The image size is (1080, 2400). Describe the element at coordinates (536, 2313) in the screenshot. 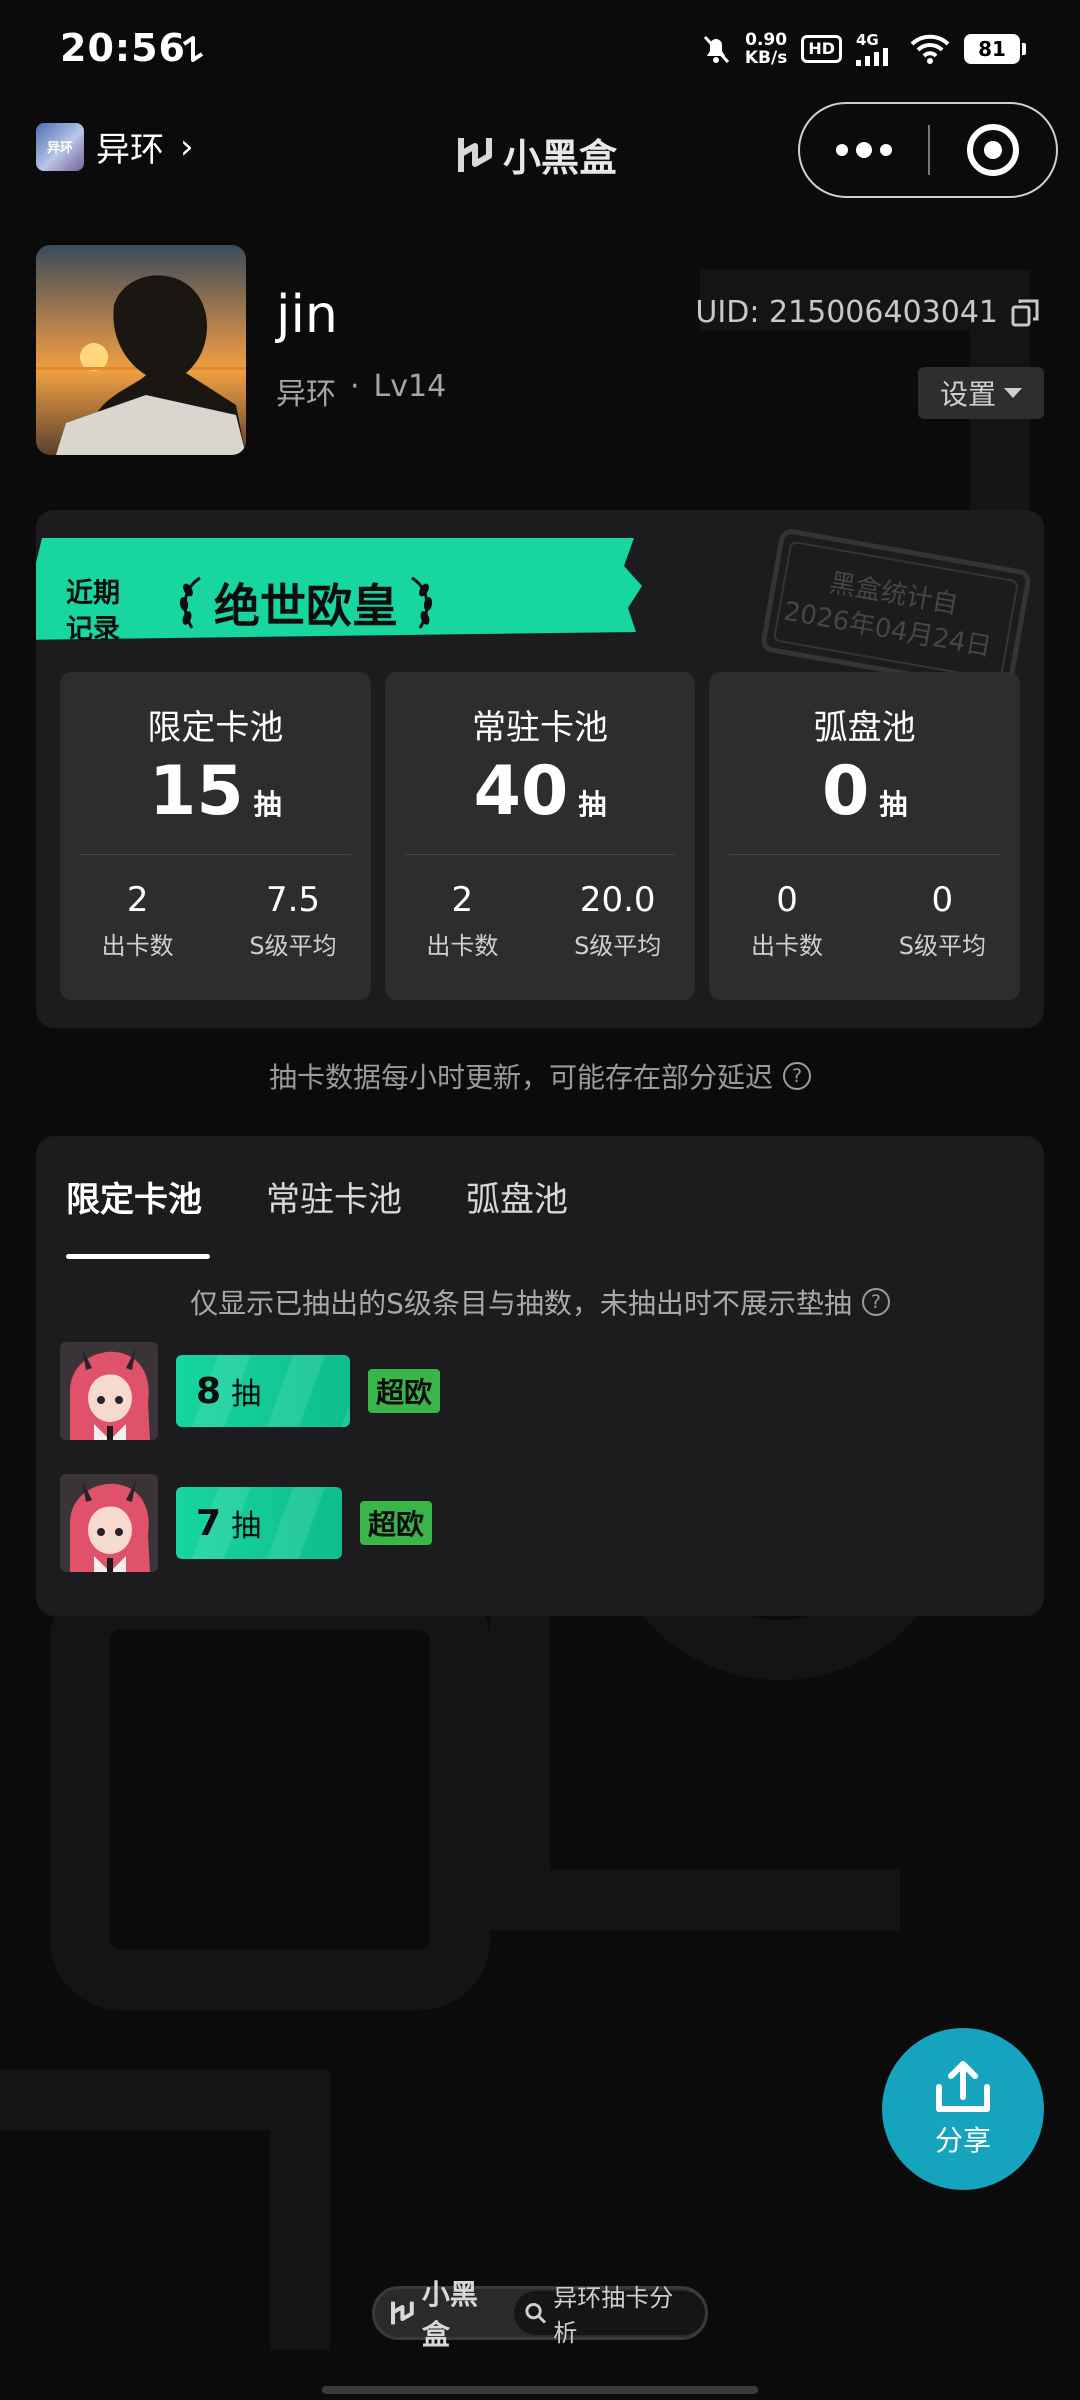

I see `search-icon` at that location.